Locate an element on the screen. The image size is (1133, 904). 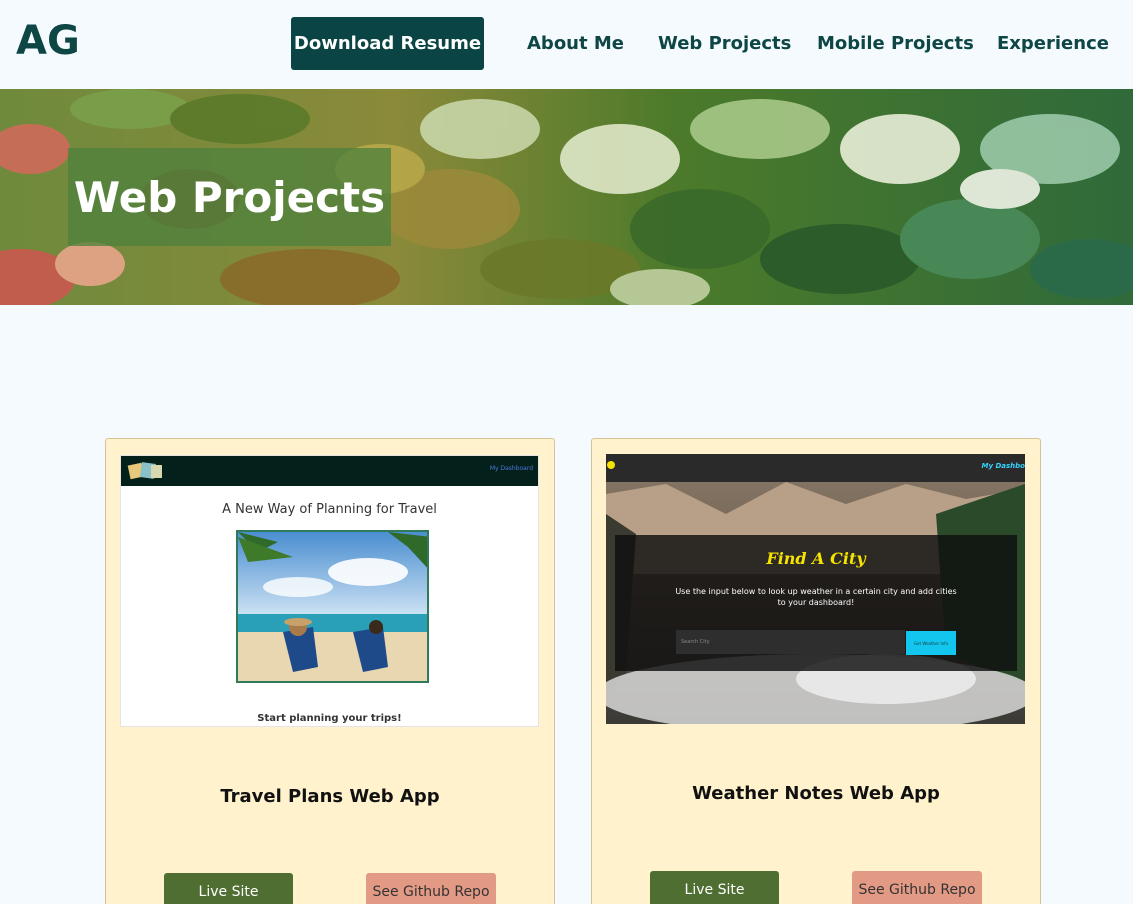
hero-title-box: Web Projects is located at coordinates (229, 197).